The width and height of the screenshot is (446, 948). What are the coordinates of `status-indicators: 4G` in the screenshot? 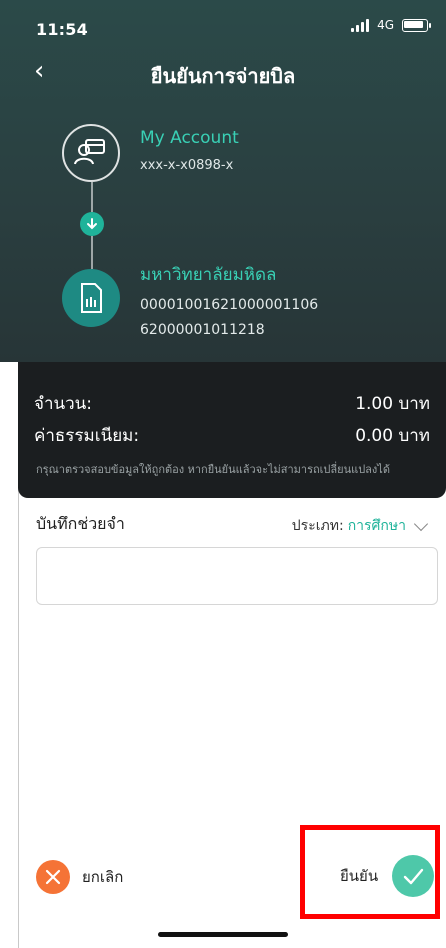 It's located at (391, 25).